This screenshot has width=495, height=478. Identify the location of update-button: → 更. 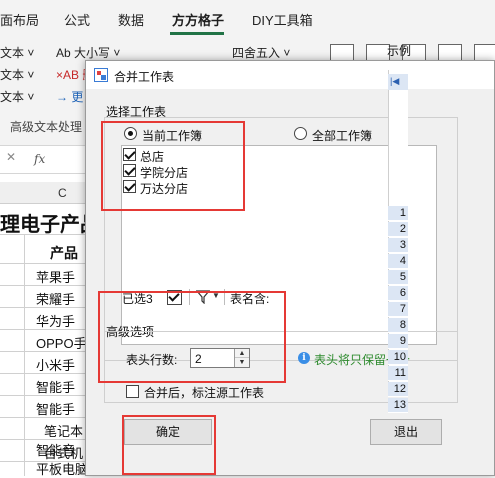
(69, 96).